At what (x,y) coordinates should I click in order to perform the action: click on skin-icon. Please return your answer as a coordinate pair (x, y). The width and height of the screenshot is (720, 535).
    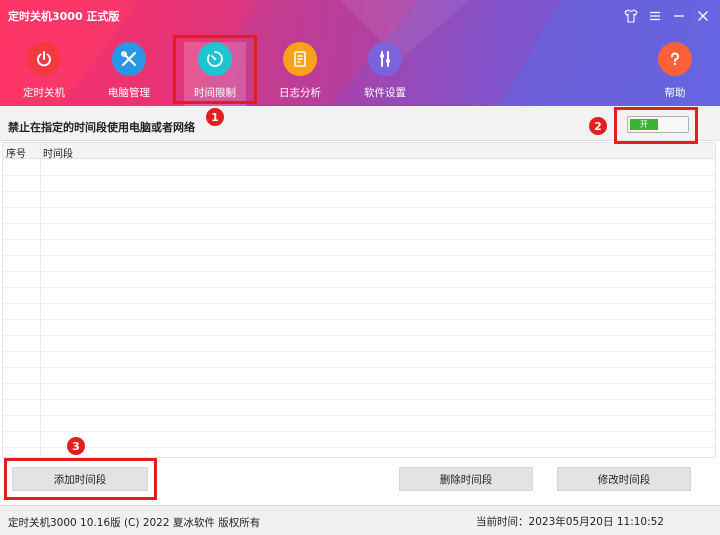
    Looking at the image, I should click on (631, 16).